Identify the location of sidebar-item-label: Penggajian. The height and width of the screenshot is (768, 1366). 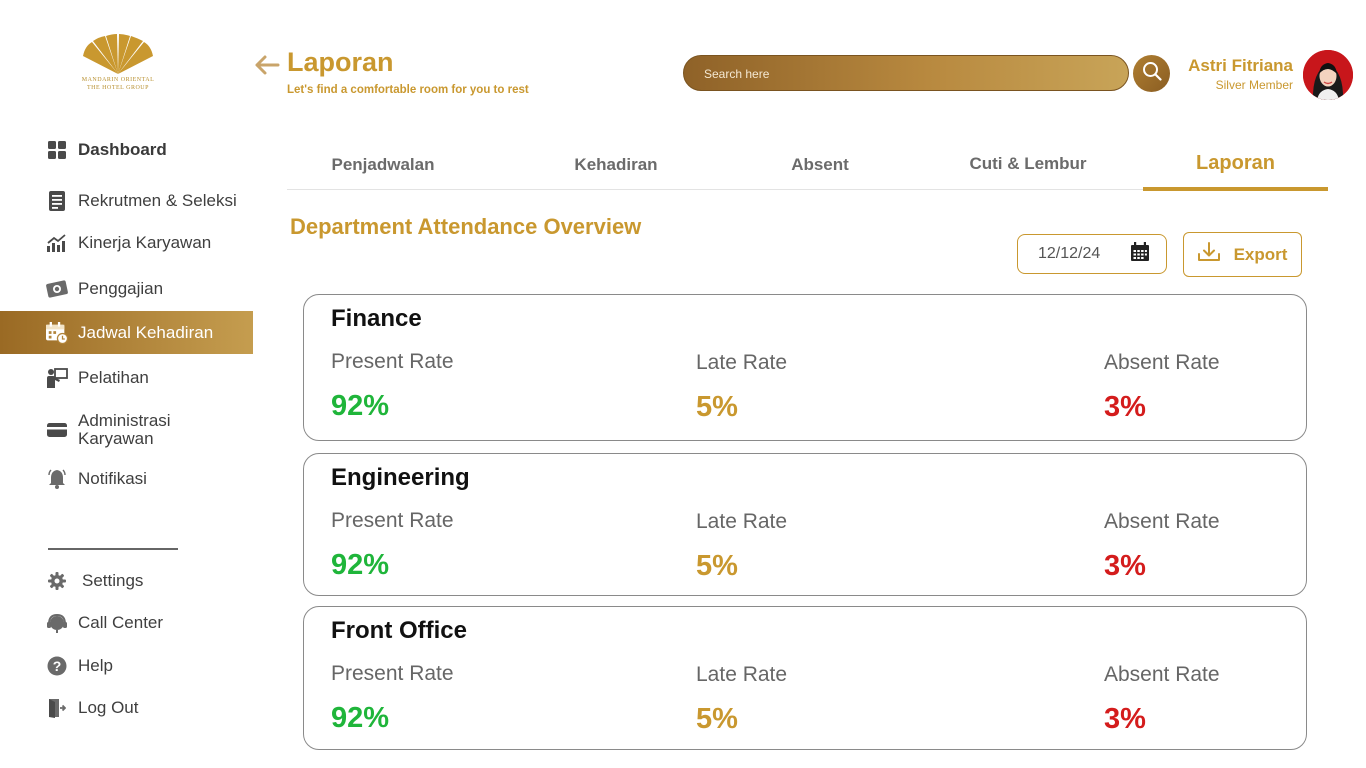
(121, 288).